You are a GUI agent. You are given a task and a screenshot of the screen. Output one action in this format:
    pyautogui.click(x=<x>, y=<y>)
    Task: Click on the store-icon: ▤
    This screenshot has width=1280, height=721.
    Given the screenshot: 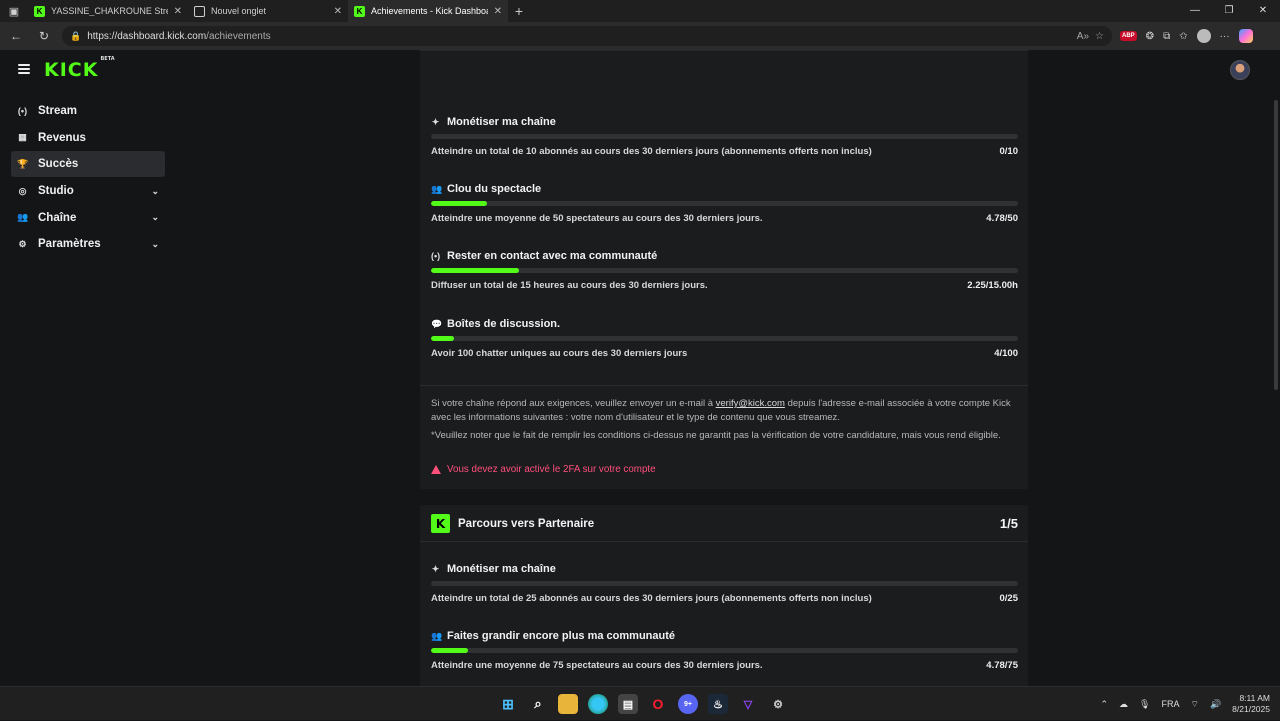 What is the action you would take?
    pyautogui.click(x=628, y=704)
    